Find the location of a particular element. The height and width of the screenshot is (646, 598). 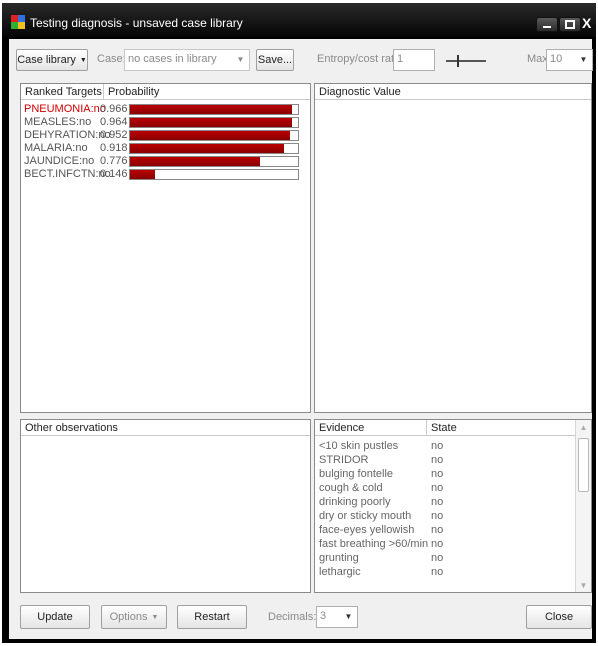

evidence-name: grunting is located at coordinates (339, 558).